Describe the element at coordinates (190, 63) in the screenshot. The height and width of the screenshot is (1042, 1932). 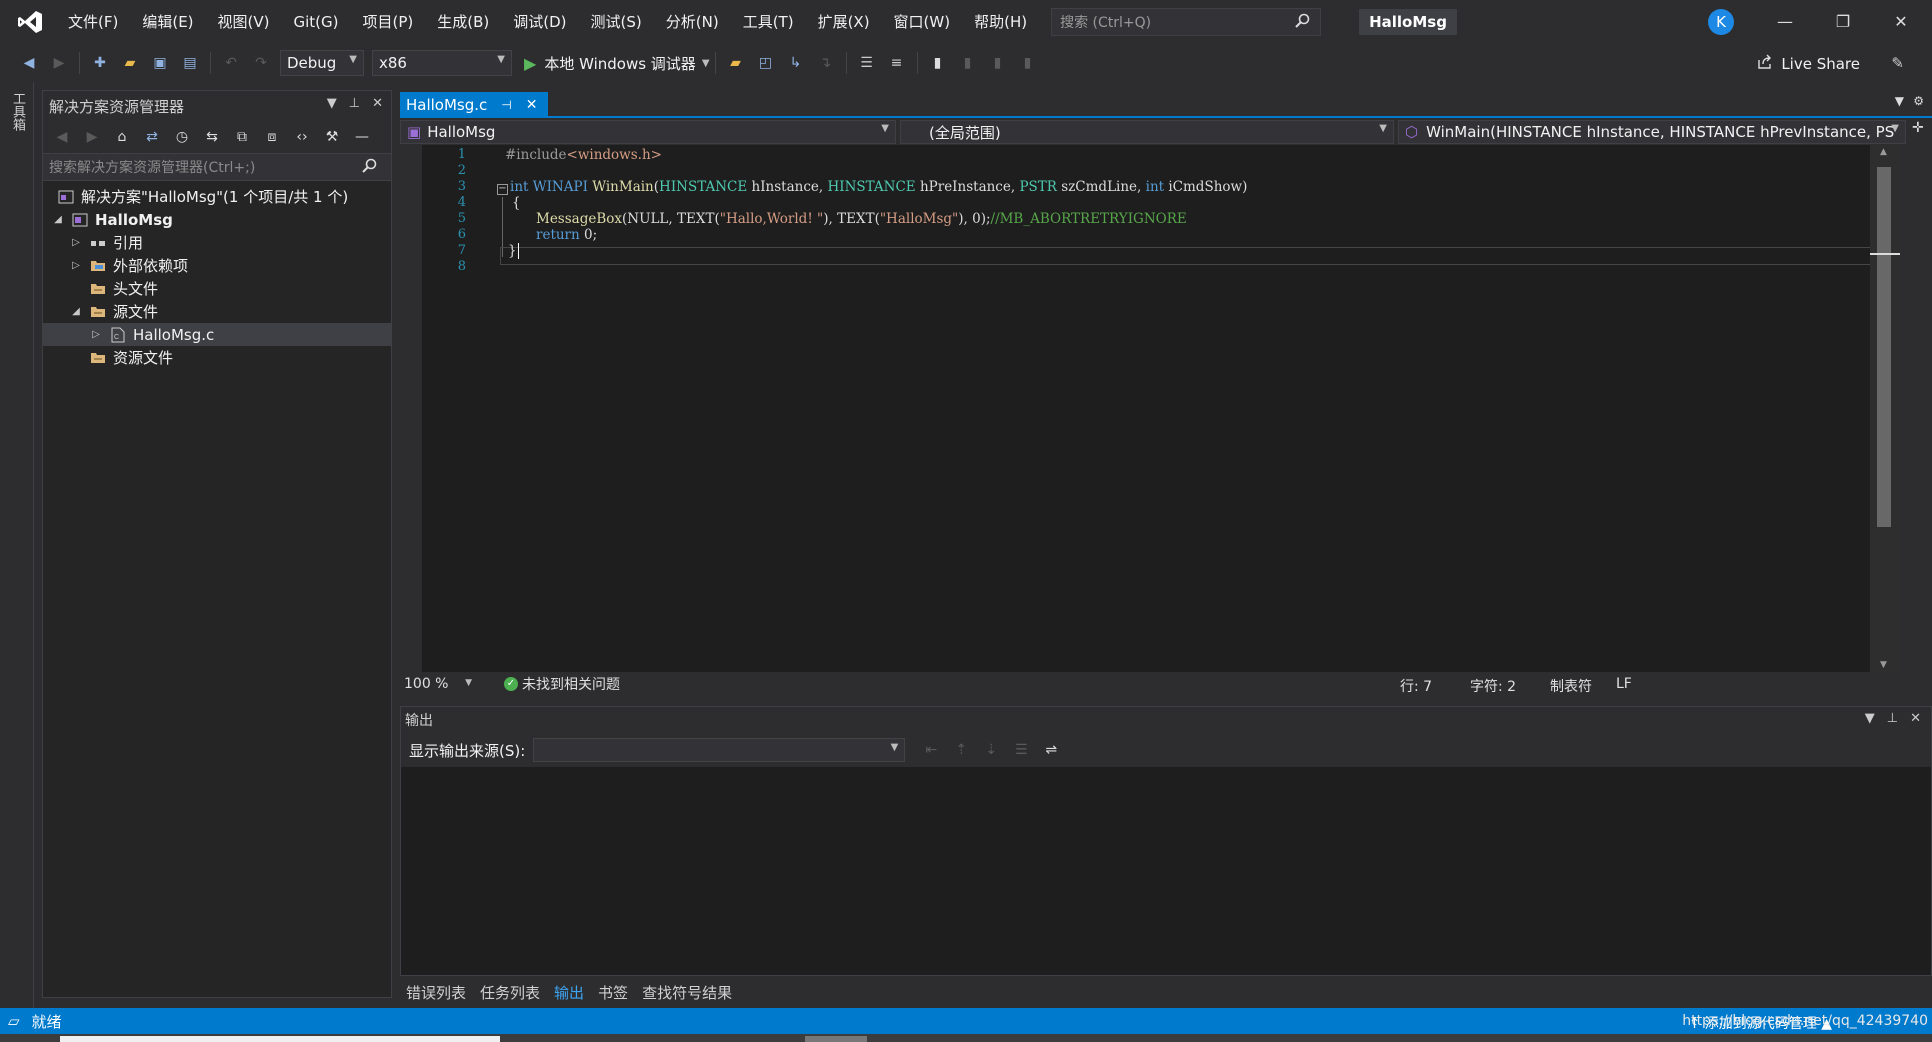
I see `save-all-icon: ▤` at that location.